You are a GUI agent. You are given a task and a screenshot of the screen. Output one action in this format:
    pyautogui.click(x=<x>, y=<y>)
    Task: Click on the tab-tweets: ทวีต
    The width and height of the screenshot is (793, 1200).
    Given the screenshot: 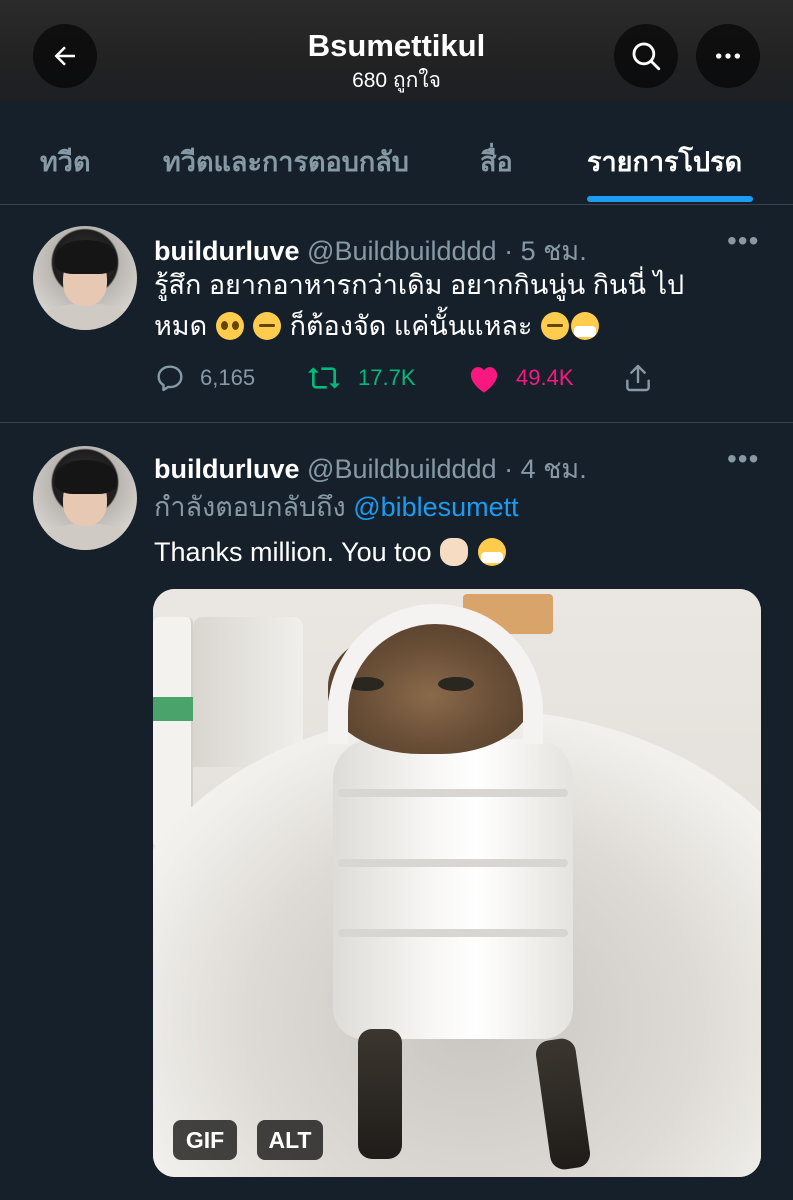 What is the action you would take?
    pyautogui.click(x=65, y=161)
    